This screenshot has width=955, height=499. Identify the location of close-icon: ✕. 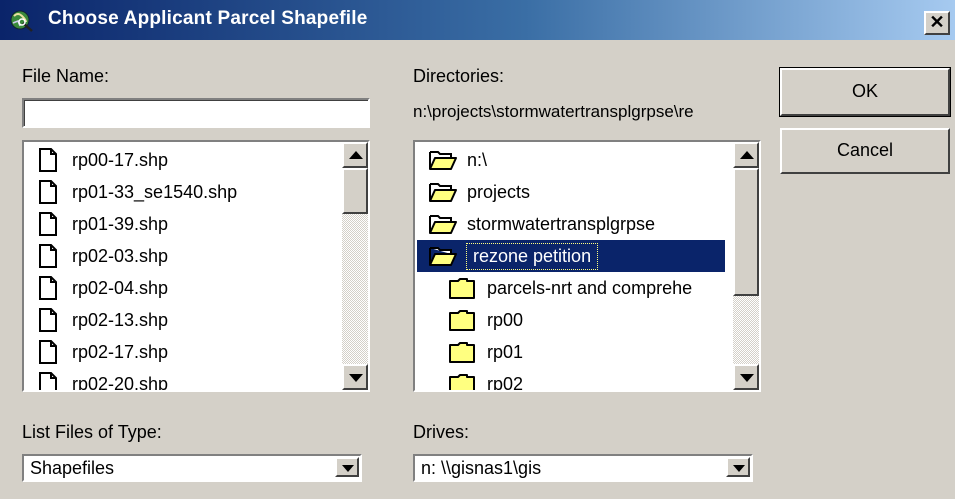
(937, 22).